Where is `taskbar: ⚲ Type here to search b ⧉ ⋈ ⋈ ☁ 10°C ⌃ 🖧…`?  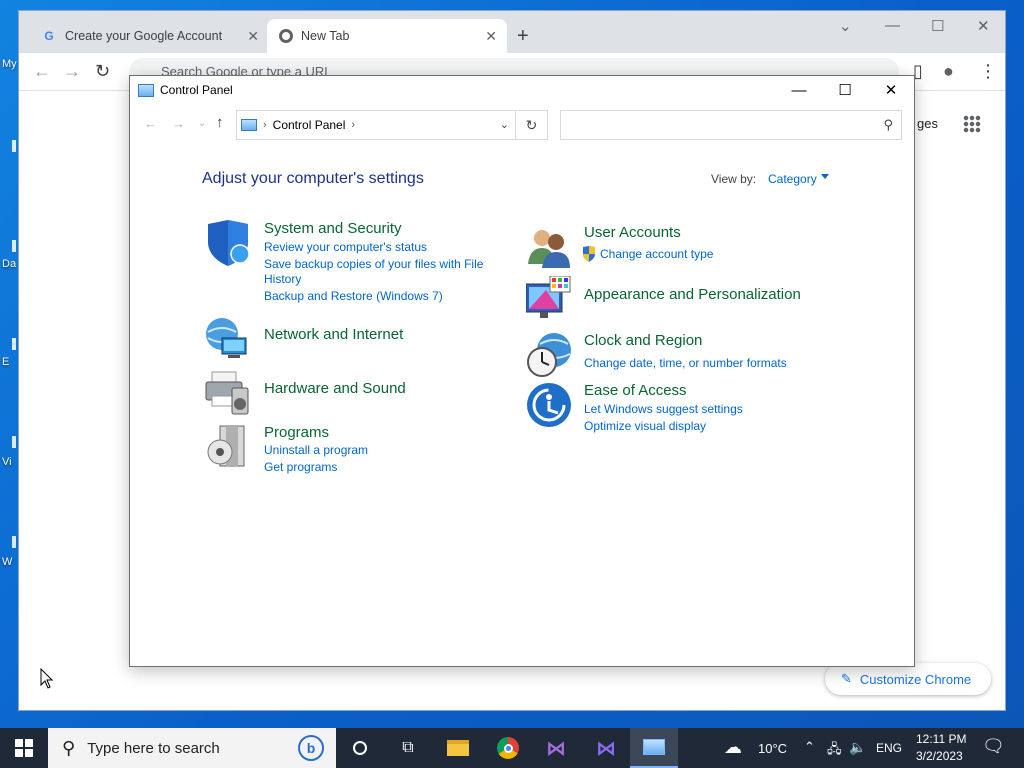
taskbar: ⚲ Type here to search b ⧉ ⋈ ⋈ ☁ 10°C ⌃ 🖧… is located at coordinates (512, 748).